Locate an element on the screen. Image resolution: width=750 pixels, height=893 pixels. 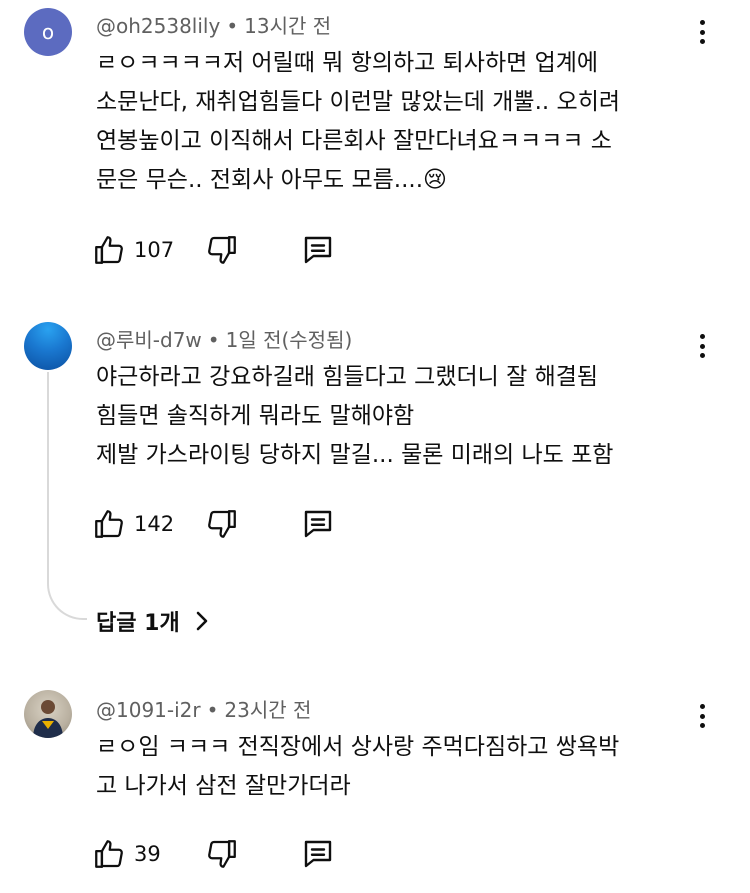
comment-meta: @oh2538lily • 13시간 전 is located at coordinates (213, 24).